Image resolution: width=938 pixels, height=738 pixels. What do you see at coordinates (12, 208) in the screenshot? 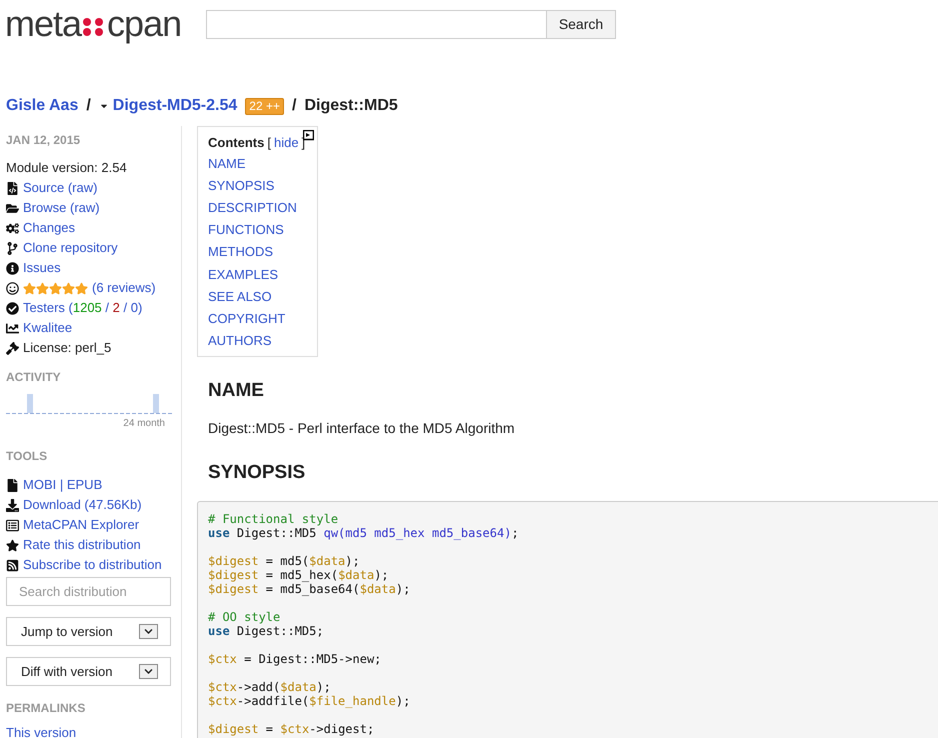
I see `folder-icon` at bounding box center [12, 208].